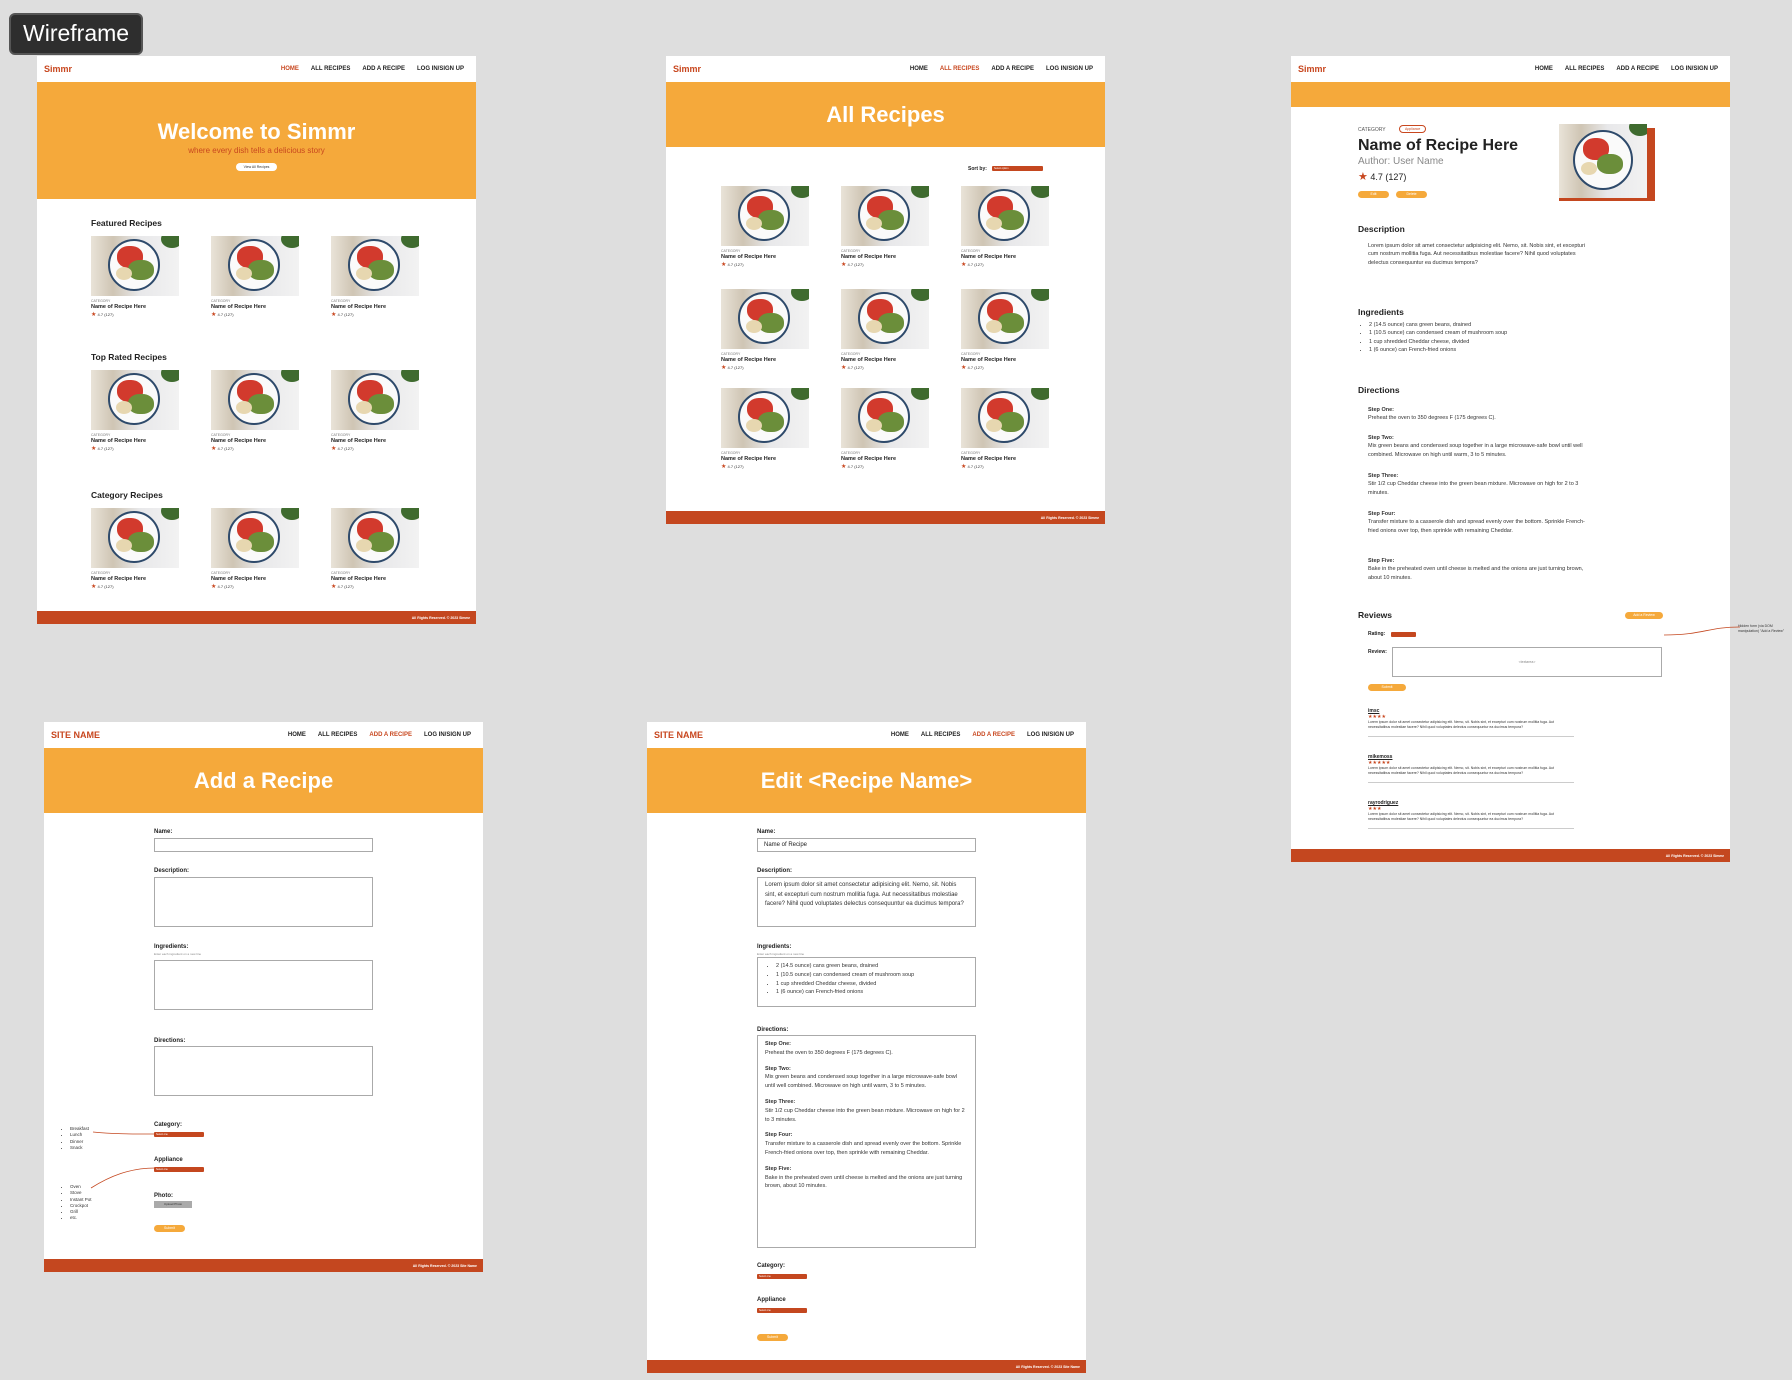 The height and width of the screenshot is (1380, 1792). What do you see at coordinates (1373, 194) in the screenshot?
I see `edit-button: Edit` at bounding box center [1373, 194].